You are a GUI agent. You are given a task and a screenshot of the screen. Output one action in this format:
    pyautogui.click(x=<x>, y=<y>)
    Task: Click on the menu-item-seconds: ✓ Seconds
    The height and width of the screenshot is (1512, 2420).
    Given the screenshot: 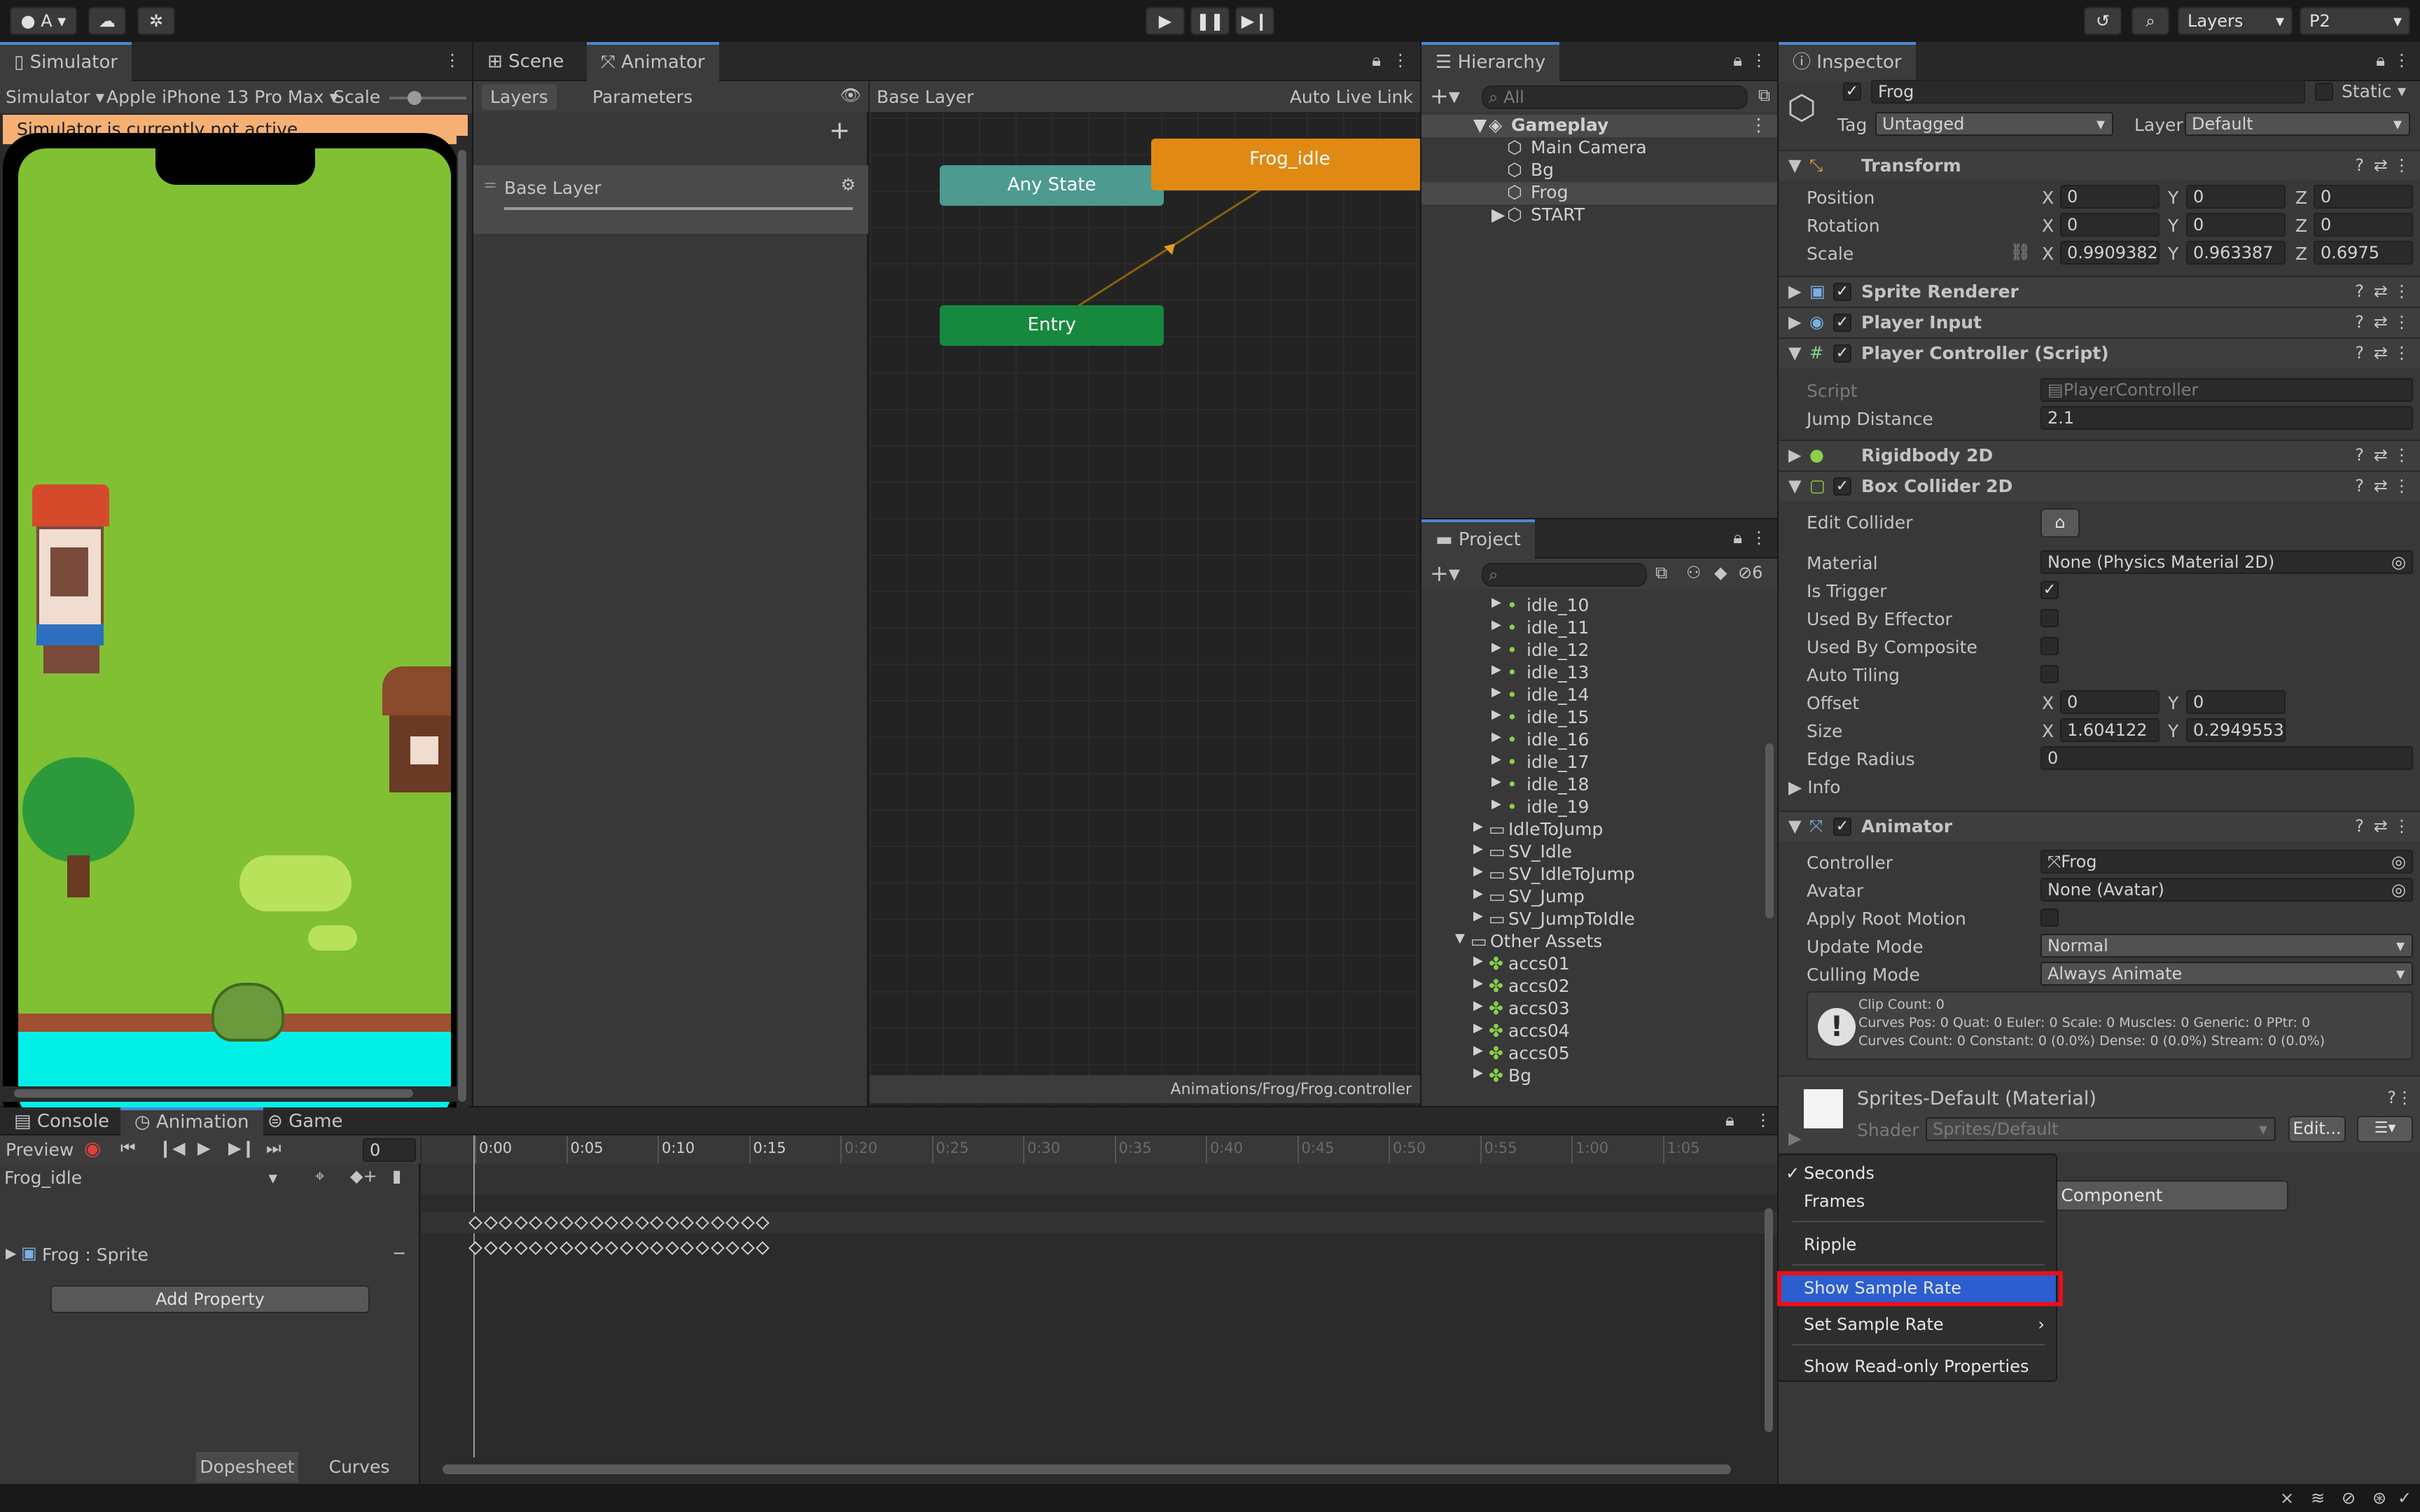 What is the action you would take?
    pyautogui.click(x=1919, y=1173)
    